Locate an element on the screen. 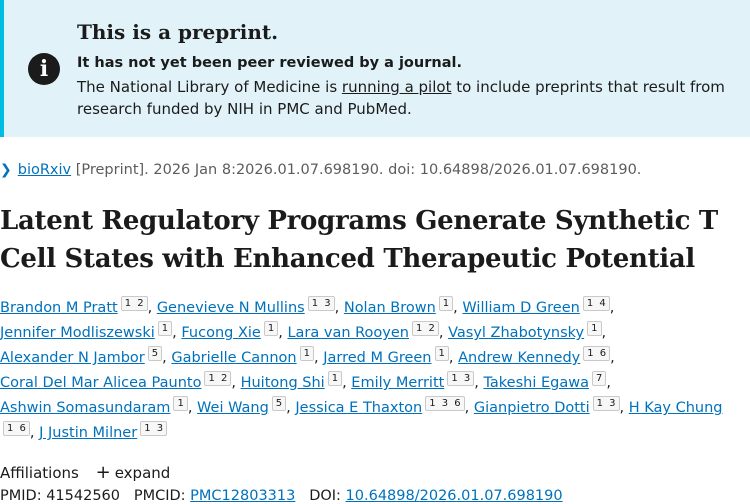 Image resolution: width=750 pixels, height=504 pixels. author-link: Vasyl Zhabotynsky is located at coordinates (516, 333).